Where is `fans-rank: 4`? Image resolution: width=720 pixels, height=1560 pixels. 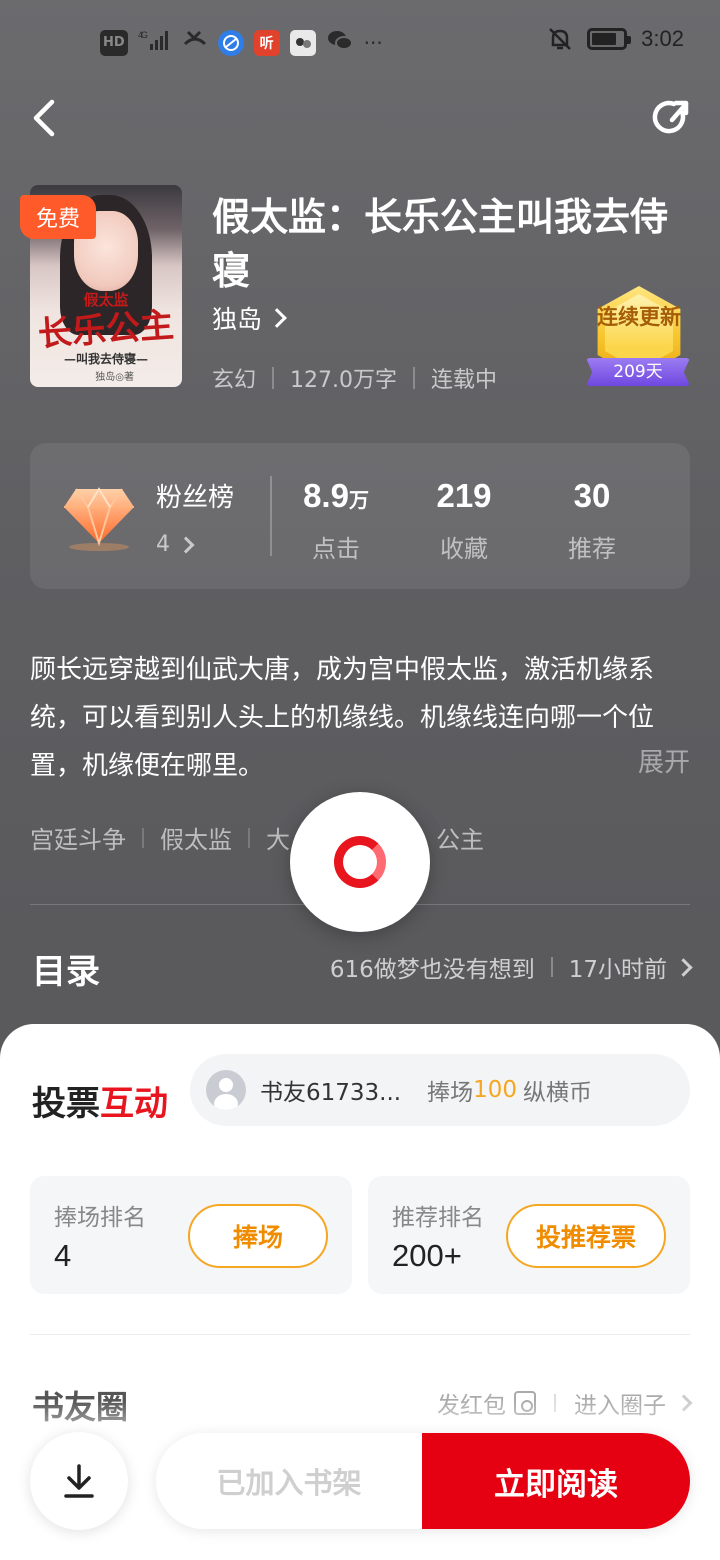 fans-rank: 4 is located at coordinates (195, 544).